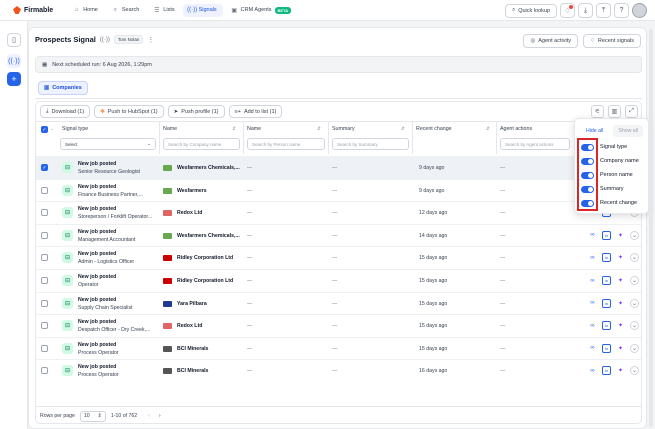  Describe the element at coordinates (163, 10) in the screenshot. I see `nav-lists: ☰ Lists` at that location.